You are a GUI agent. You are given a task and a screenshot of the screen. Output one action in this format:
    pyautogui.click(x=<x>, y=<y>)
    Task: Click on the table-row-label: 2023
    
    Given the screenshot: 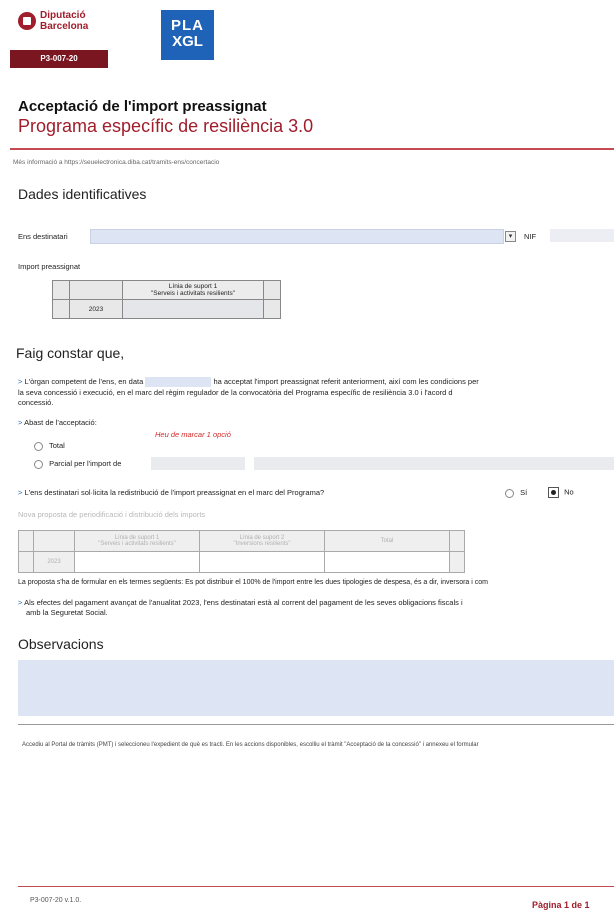 What is the action you would take?
    pyautogui.click(x=96, y=309)
    